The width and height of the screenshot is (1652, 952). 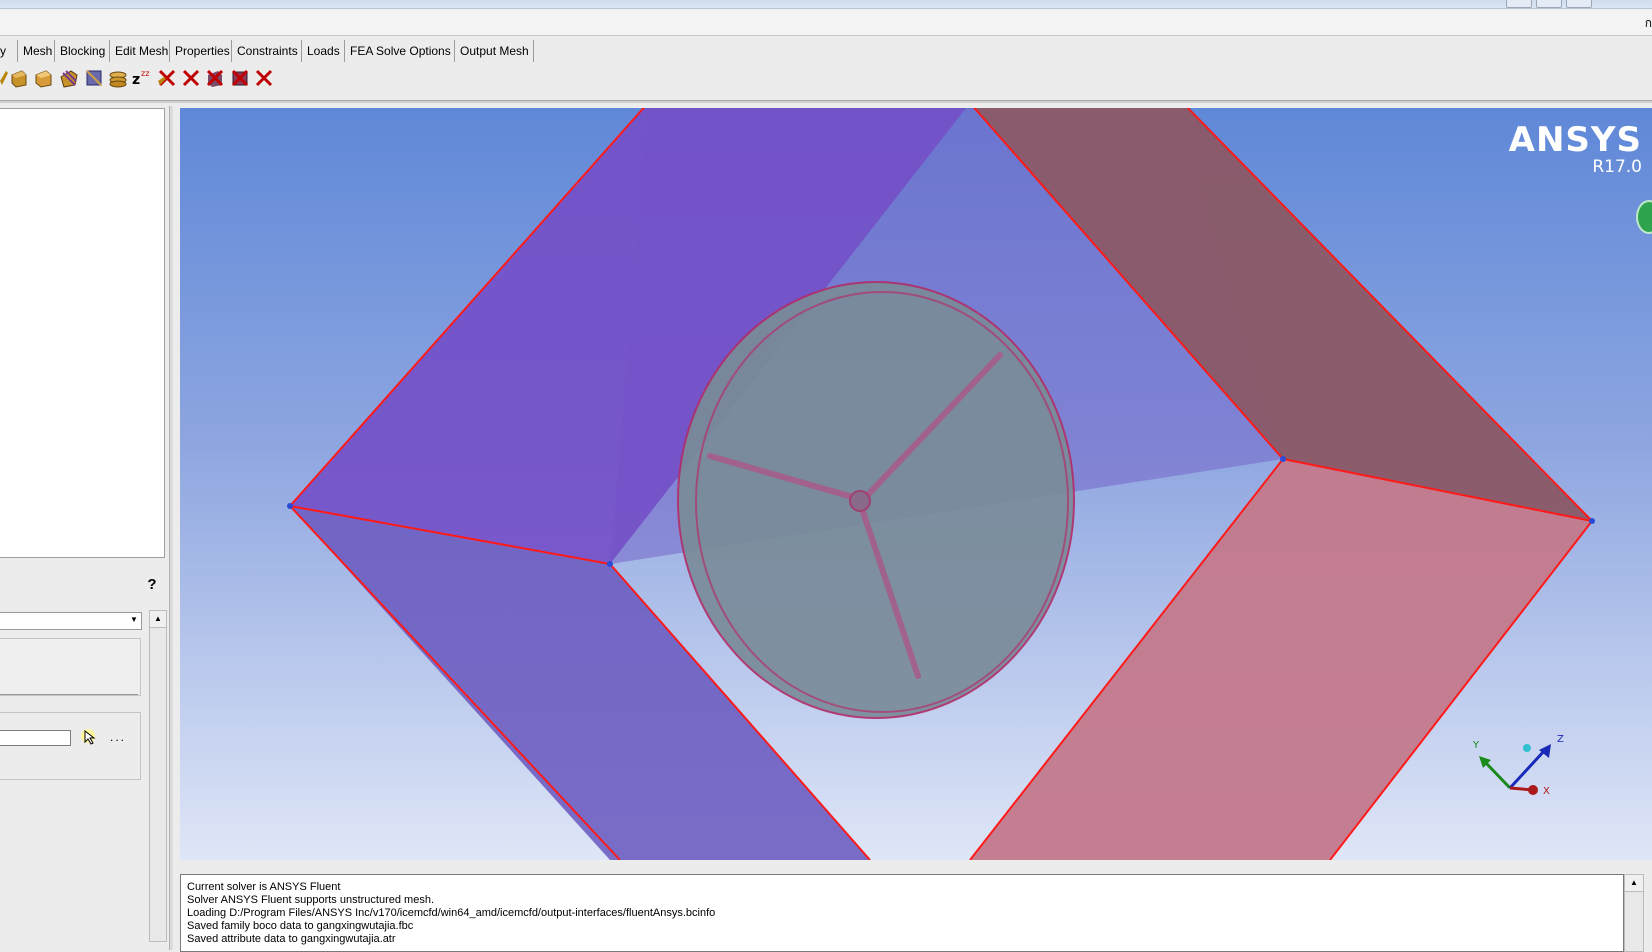 I want to click on create-block-icon, so click(x=19, y=78).